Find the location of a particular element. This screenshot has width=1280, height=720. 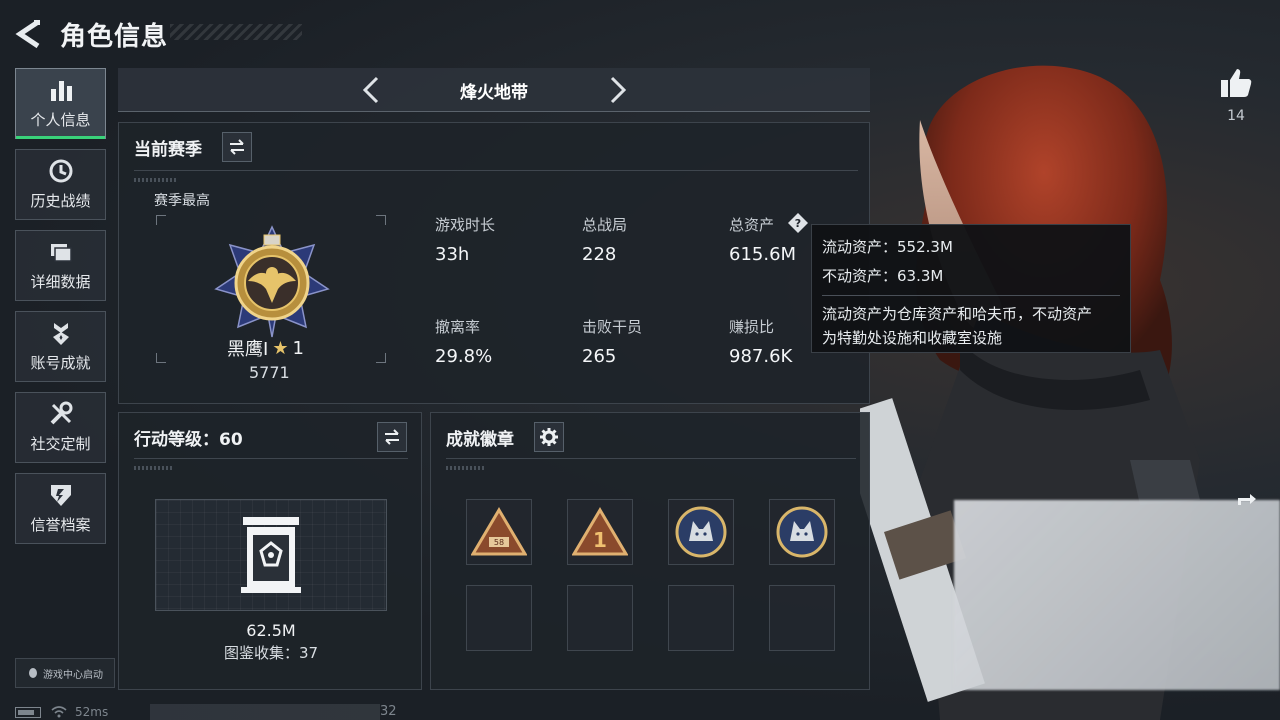

stat-value: 265 is located at coordinates (599, 356).